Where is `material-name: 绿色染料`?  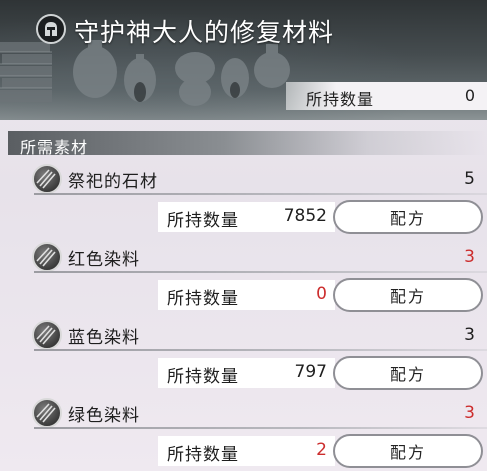 material-name: 绿色染料 is located at coordinates (104, 416).